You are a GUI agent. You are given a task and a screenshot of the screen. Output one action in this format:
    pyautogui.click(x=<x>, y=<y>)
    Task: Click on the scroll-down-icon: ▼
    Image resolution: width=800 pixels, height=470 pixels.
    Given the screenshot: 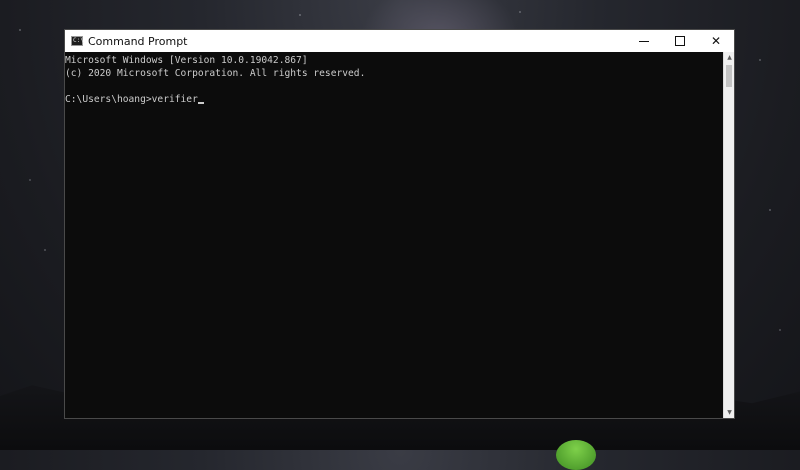 What is the action you would take?
    pyautogui.click(x=729, y=412)
    